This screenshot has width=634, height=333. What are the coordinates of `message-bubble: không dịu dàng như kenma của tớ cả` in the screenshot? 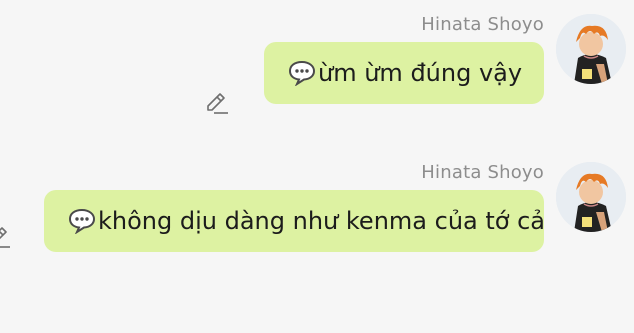 It's located at (294, 221).